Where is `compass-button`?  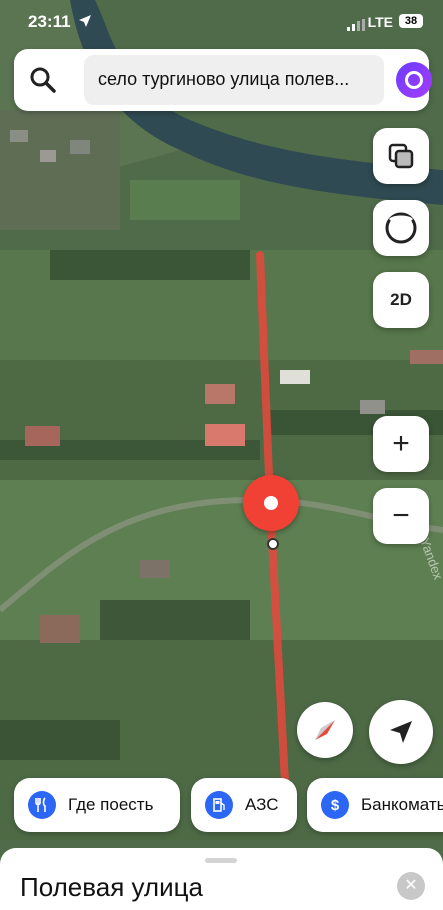 compass-button is located at coordinates (325, 730).